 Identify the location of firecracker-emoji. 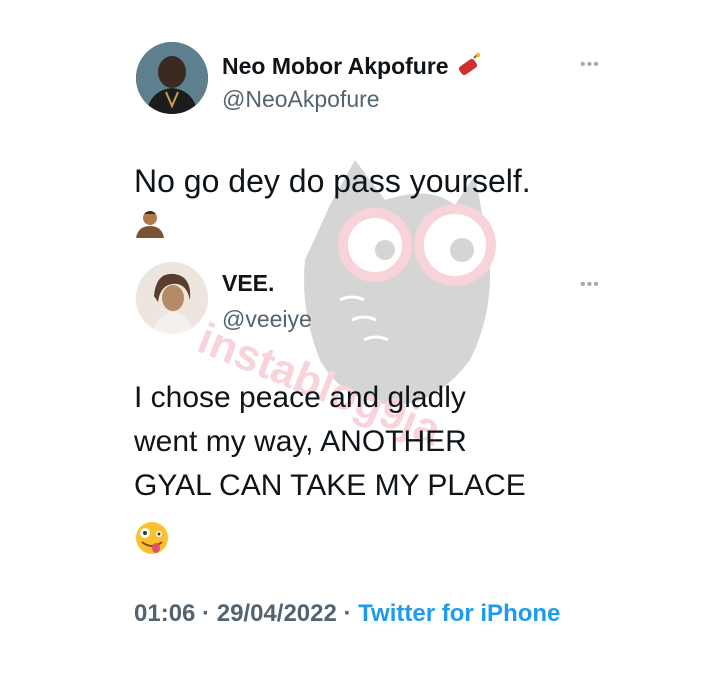
(469, 64).